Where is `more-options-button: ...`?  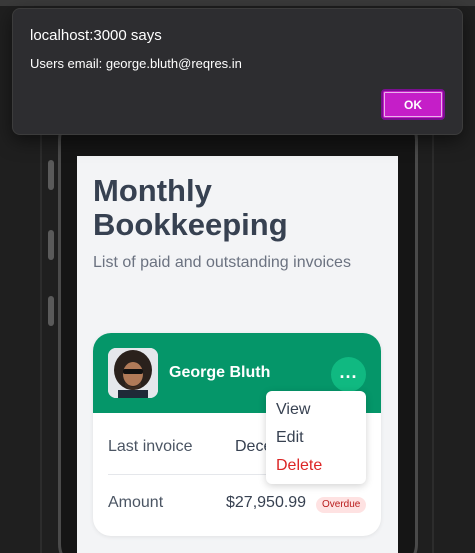 more-options-button: ... is located at coordinates (348, 374).